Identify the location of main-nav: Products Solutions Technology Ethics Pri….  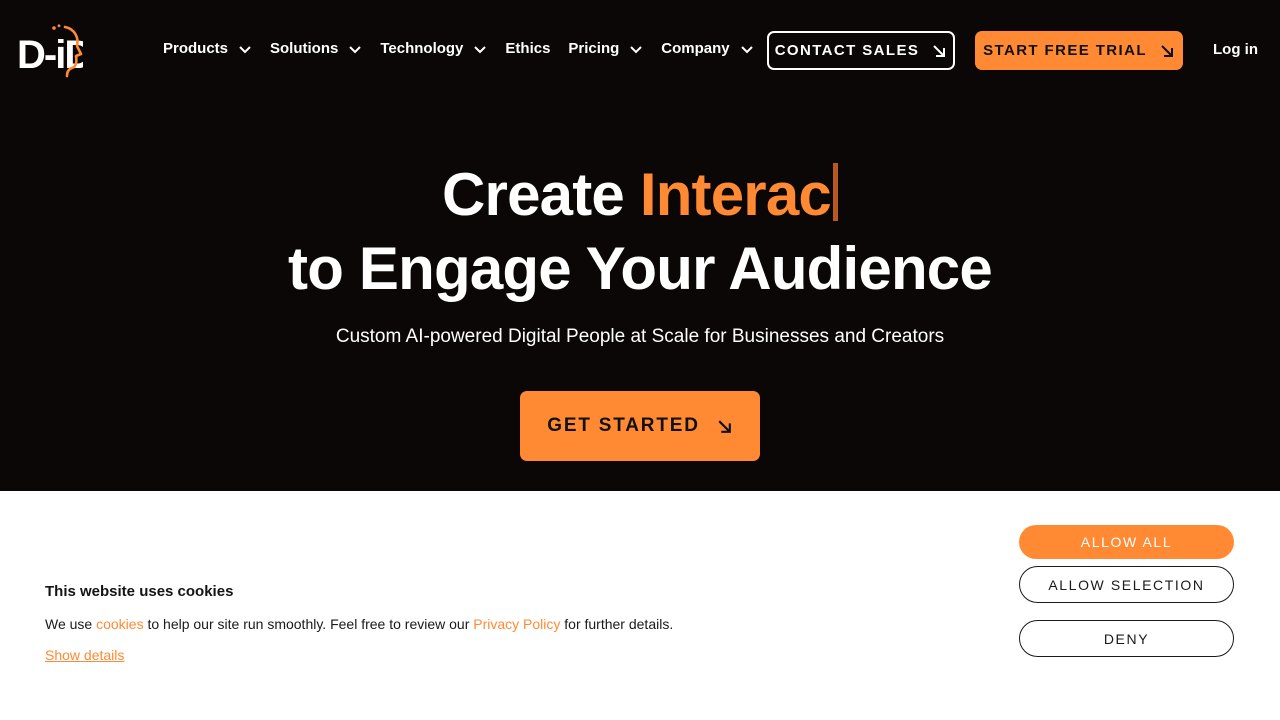
(467, 48).